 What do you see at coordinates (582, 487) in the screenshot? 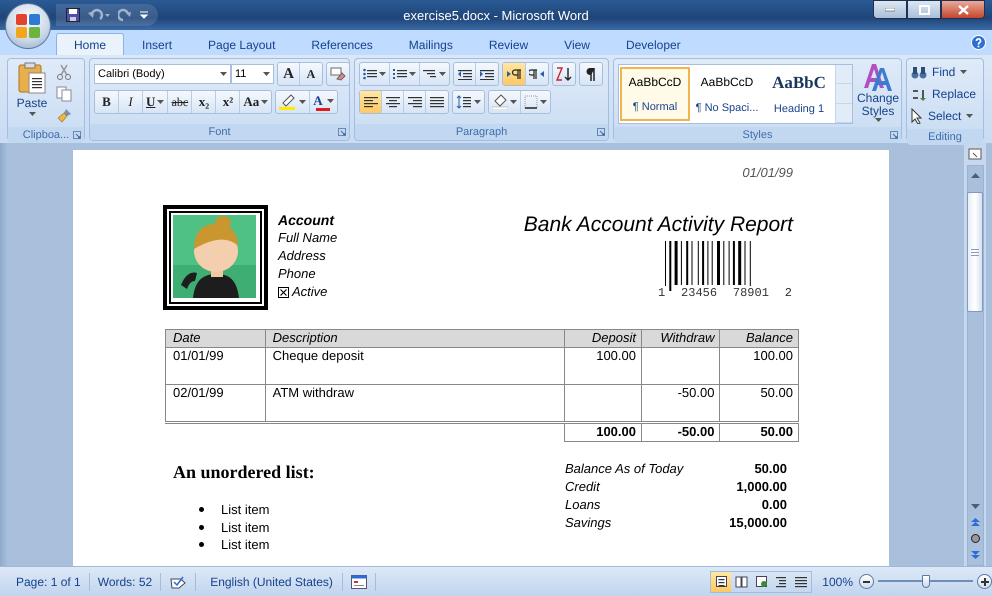
I see `summary-label: Credit` at bounding box center [582, 487].